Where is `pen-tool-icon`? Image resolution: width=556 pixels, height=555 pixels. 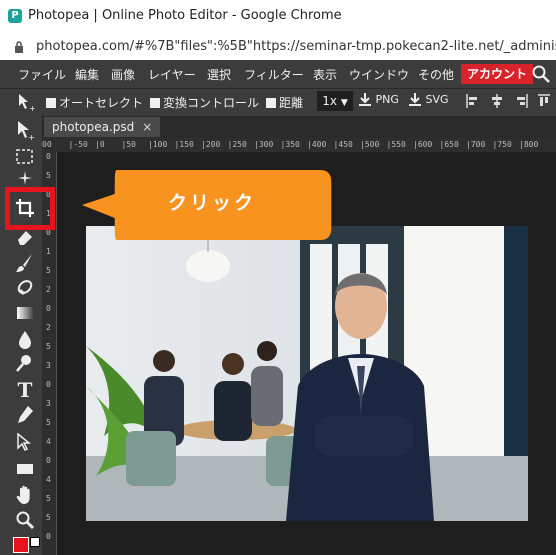
pen-tool-icon is located at coordinates (25, 415).